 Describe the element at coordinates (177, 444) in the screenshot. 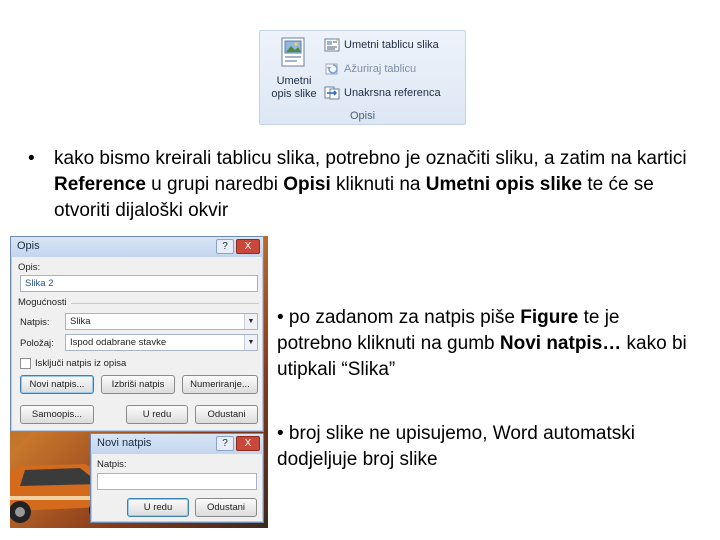

I see `new-label-dialog-titlebar: Novi natpis ? X` at that location.